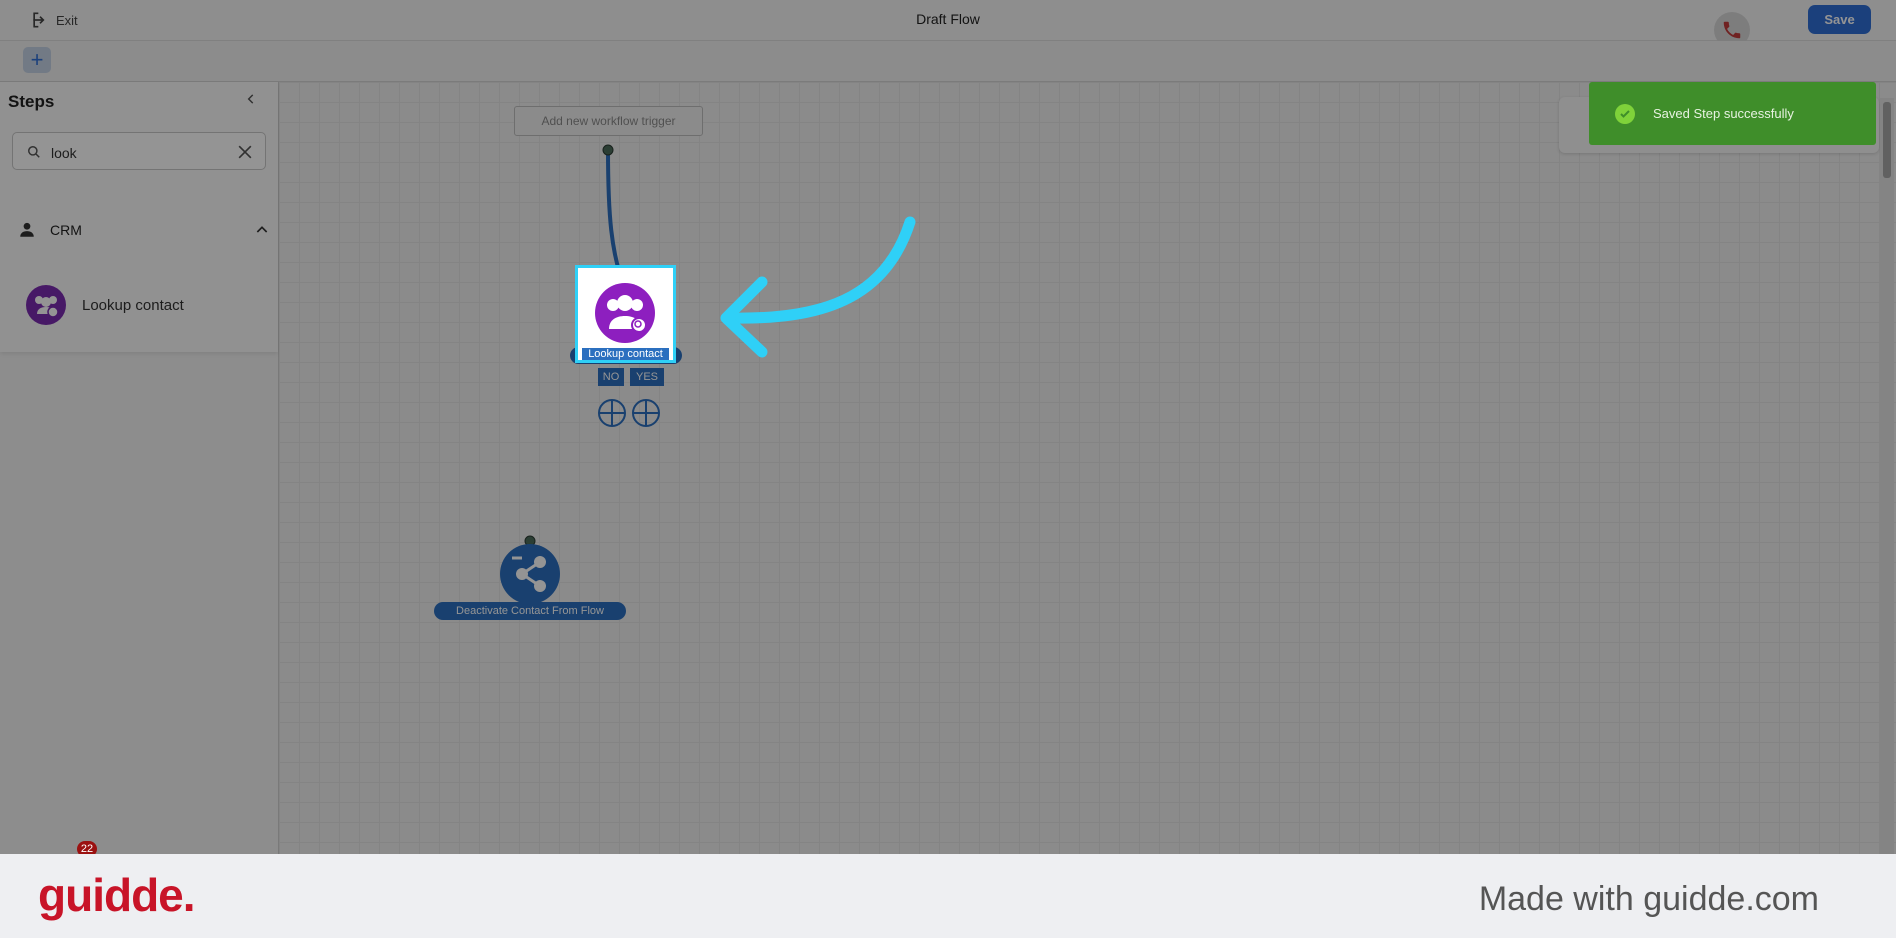 This screenshot has height=938, width=1896. I want to click on canvas-scrollbar, so click(1887, 476).